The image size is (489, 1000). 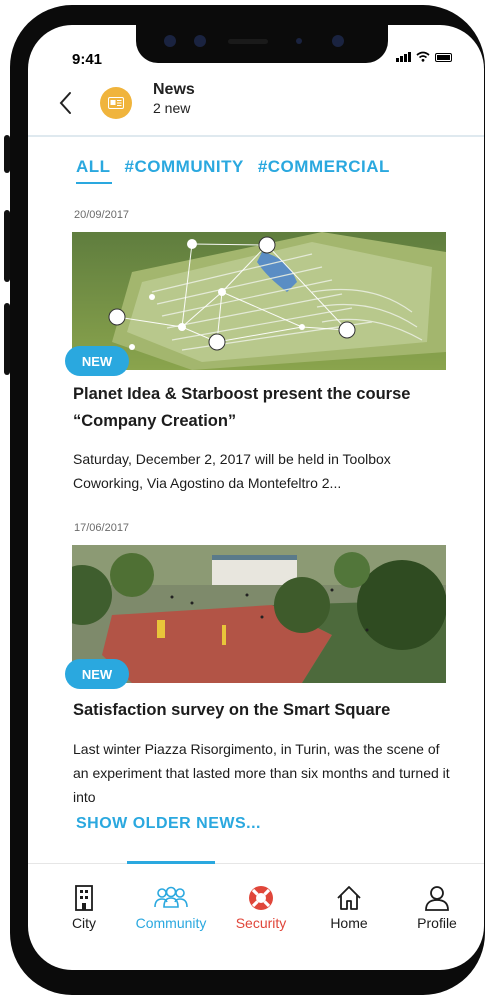 What do you see at coordinates (171, 862) in the screenshot?
I see `nav-active-indicator` at bounding box center [171, 862].